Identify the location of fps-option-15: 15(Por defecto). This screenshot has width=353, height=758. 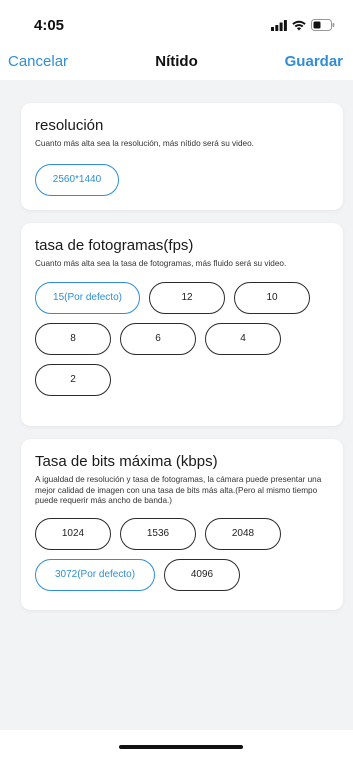
(87, 297).